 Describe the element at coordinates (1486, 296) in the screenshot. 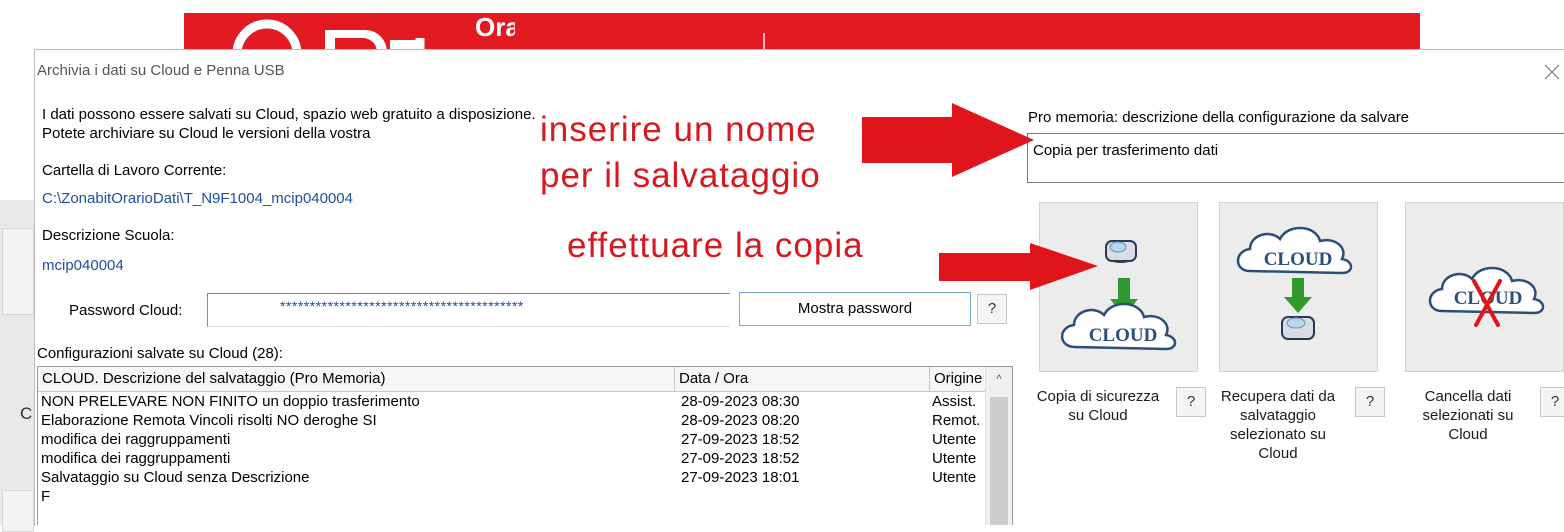

I see `delete-from-cloud-icon: CLOUD` at that location.